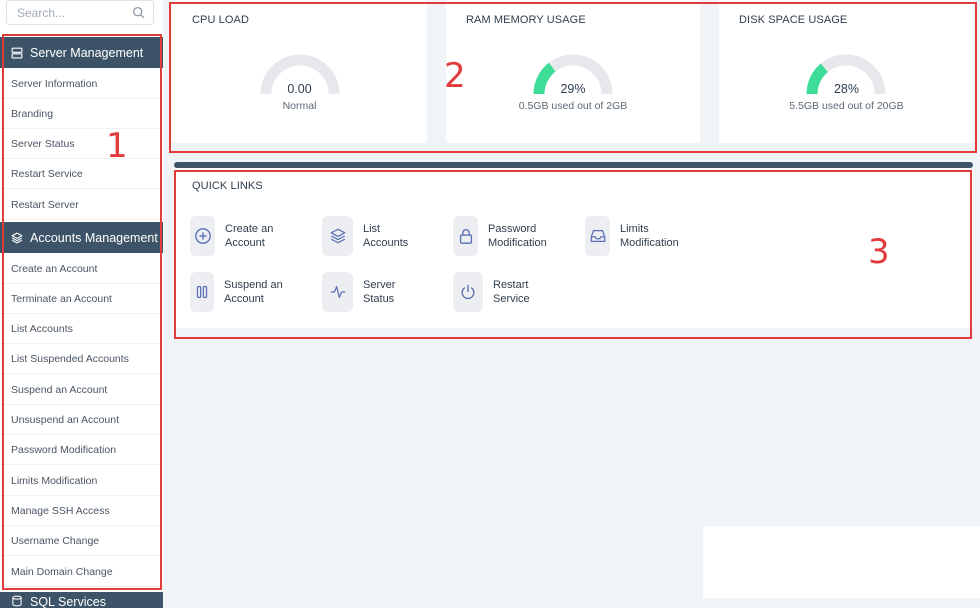 Image resolution: width=980 pixels, height=608 pixels. Describe the element at coordinates (59, 389) in the screenshot. I see `sidebar-item-label: Suspend an Account` at that location.